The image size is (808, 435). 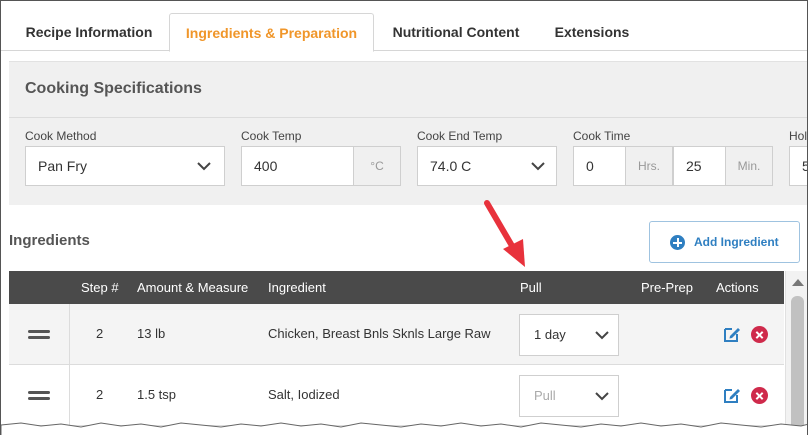 What do you see at coordinates (396, 395) in the screenshot?
I see `table-row: 2 1.5 tsp Salt, Iodized Pull` at bounding box center [396, 395].